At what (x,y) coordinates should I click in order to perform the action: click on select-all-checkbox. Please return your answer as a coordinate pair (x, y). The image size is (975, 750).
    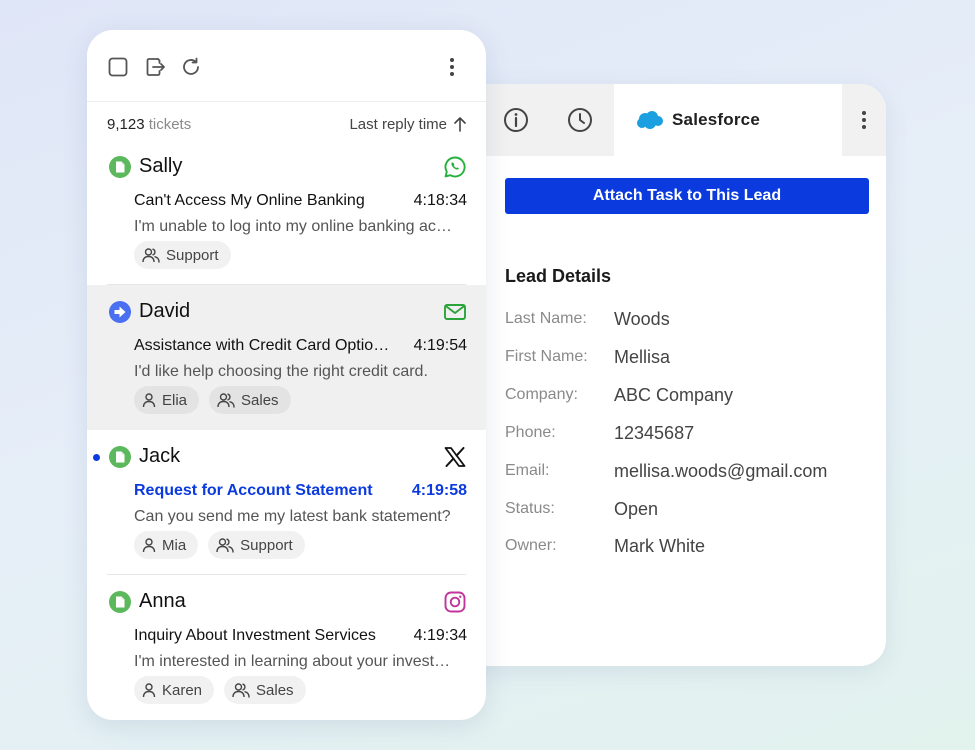
    Looking at the image, I should click on (118, 67).